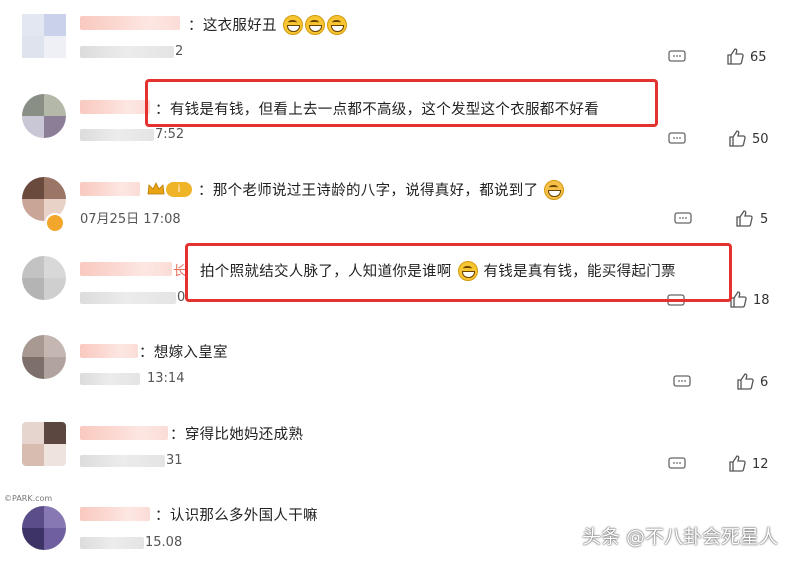 This screenshot has height=561, width=800. What do you see at coordinates (179, 189) in the screenshot?
I see `level-badge: i` at bounding box center [179, 189].